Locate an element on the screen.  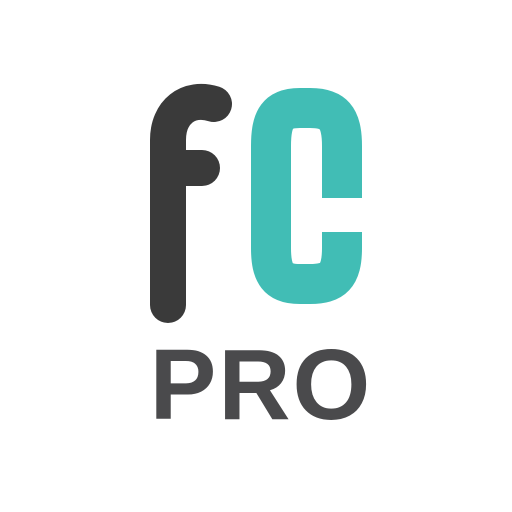
letter-f-glyph is located at coordinates (191, 203).